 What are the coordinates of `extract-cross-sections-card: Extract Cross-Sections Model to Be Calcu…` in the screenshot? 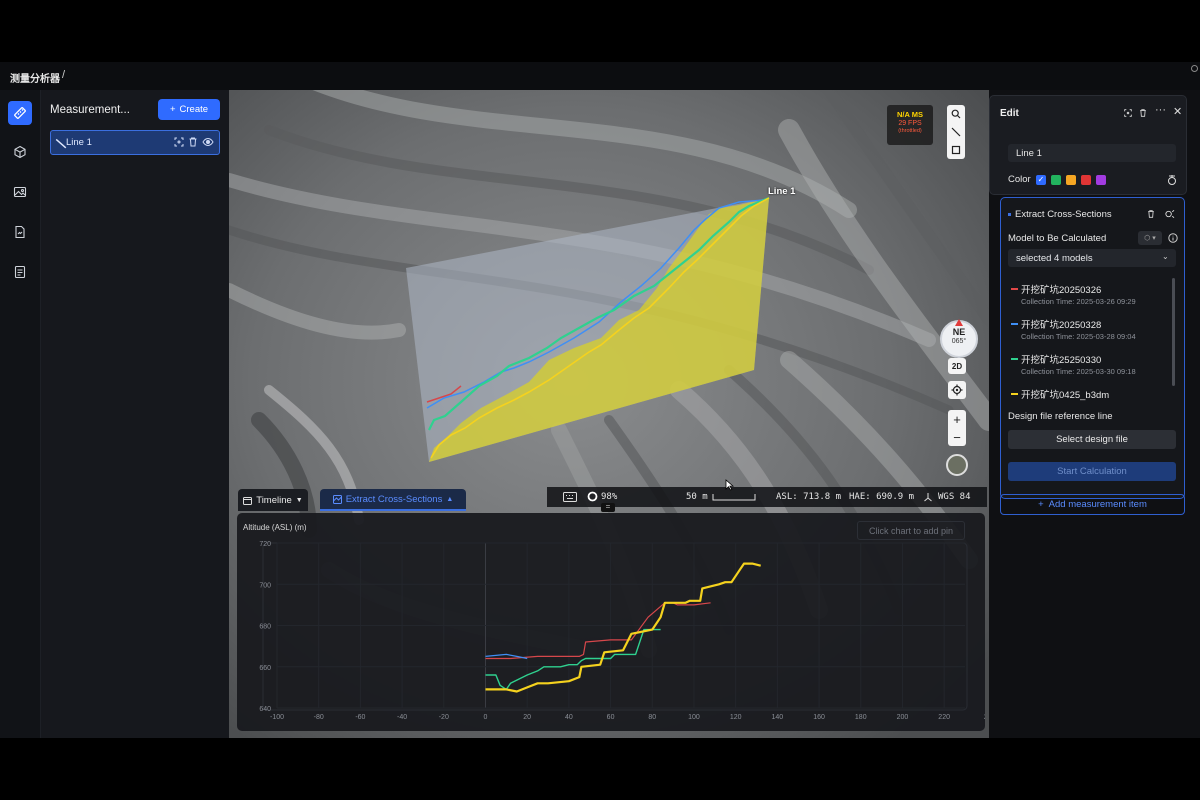 It's located at (1092, 348).